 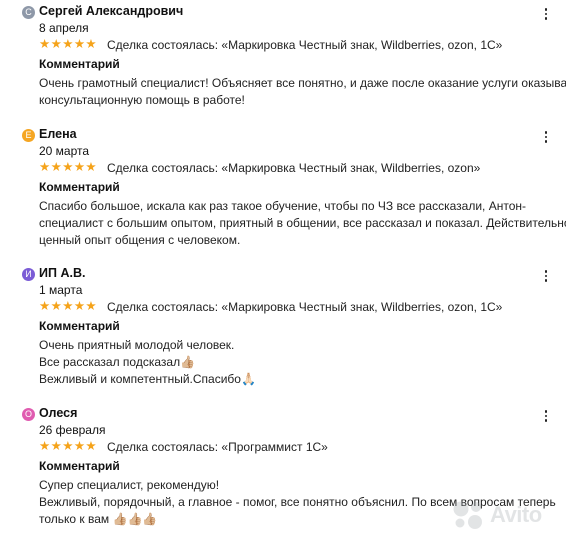 I want to click on reviewer-name: Олеся, so click(x=58, y=413).